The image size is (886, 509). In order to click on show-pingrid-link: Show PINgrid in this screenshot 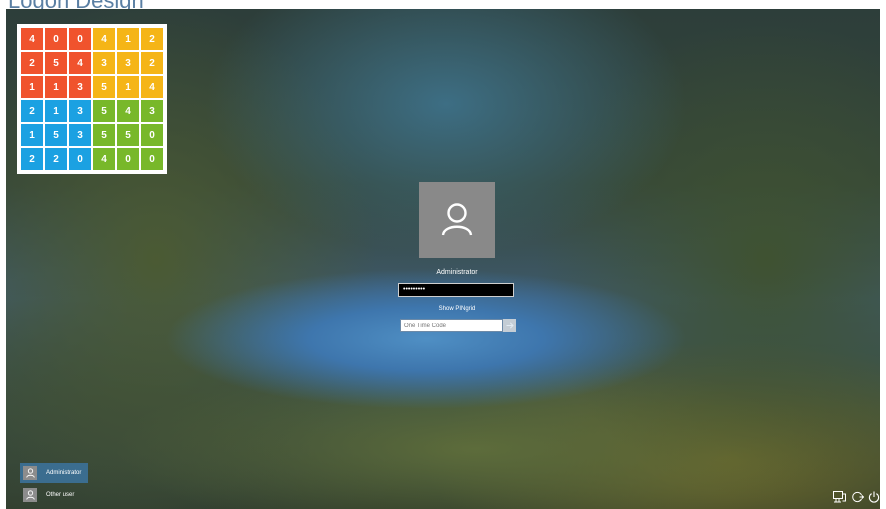, I will do `click(457, 309)`.